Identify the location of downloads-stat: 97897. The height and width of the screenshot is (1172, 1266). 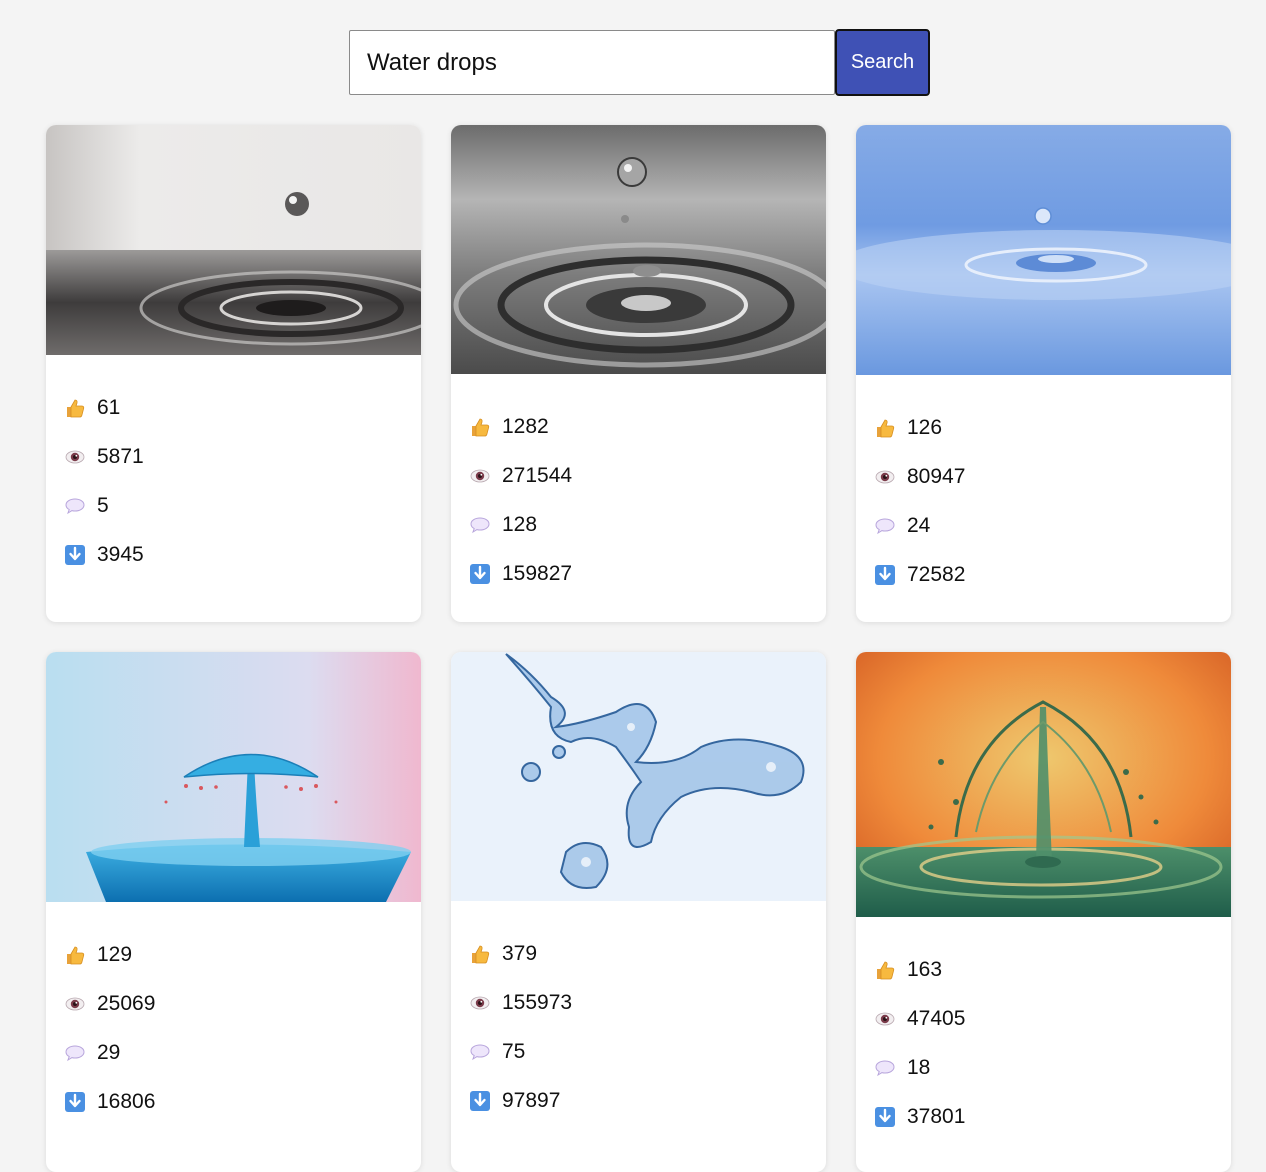
(638, 1100).